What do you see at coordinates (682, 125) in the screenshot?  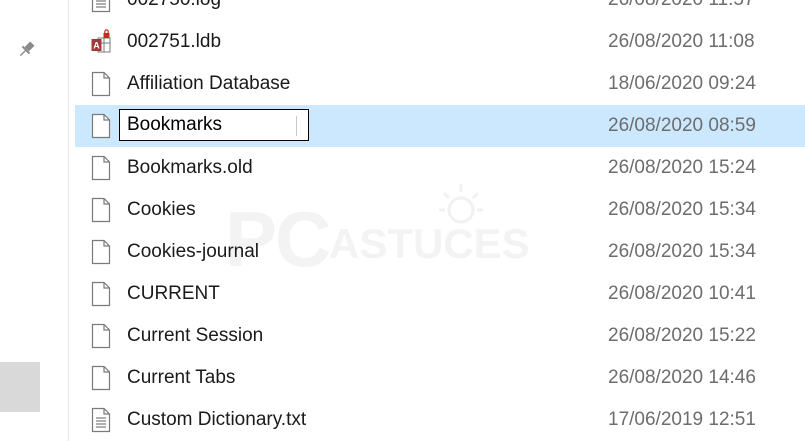 I see `file-date: 26/08/2020 08:59` at bounding box center [682, 125].